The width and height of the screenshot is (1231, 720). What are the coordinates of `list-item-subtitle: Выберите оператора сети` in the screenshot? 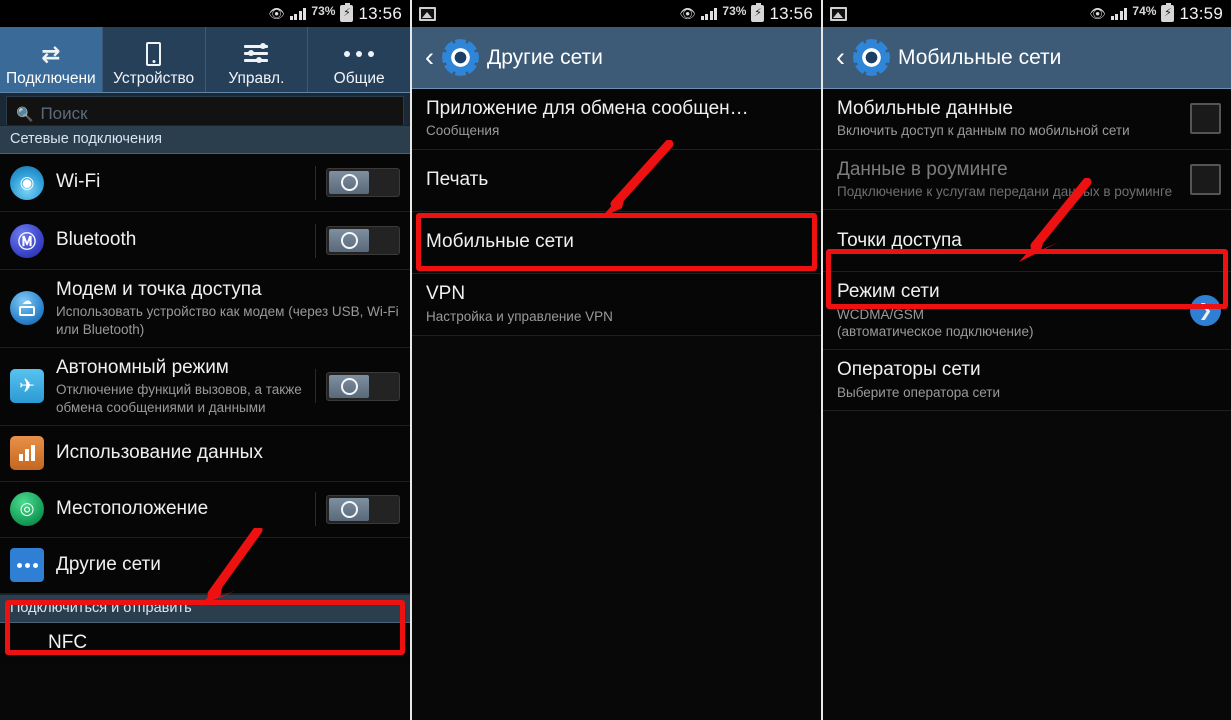 It's located at (919, 392).